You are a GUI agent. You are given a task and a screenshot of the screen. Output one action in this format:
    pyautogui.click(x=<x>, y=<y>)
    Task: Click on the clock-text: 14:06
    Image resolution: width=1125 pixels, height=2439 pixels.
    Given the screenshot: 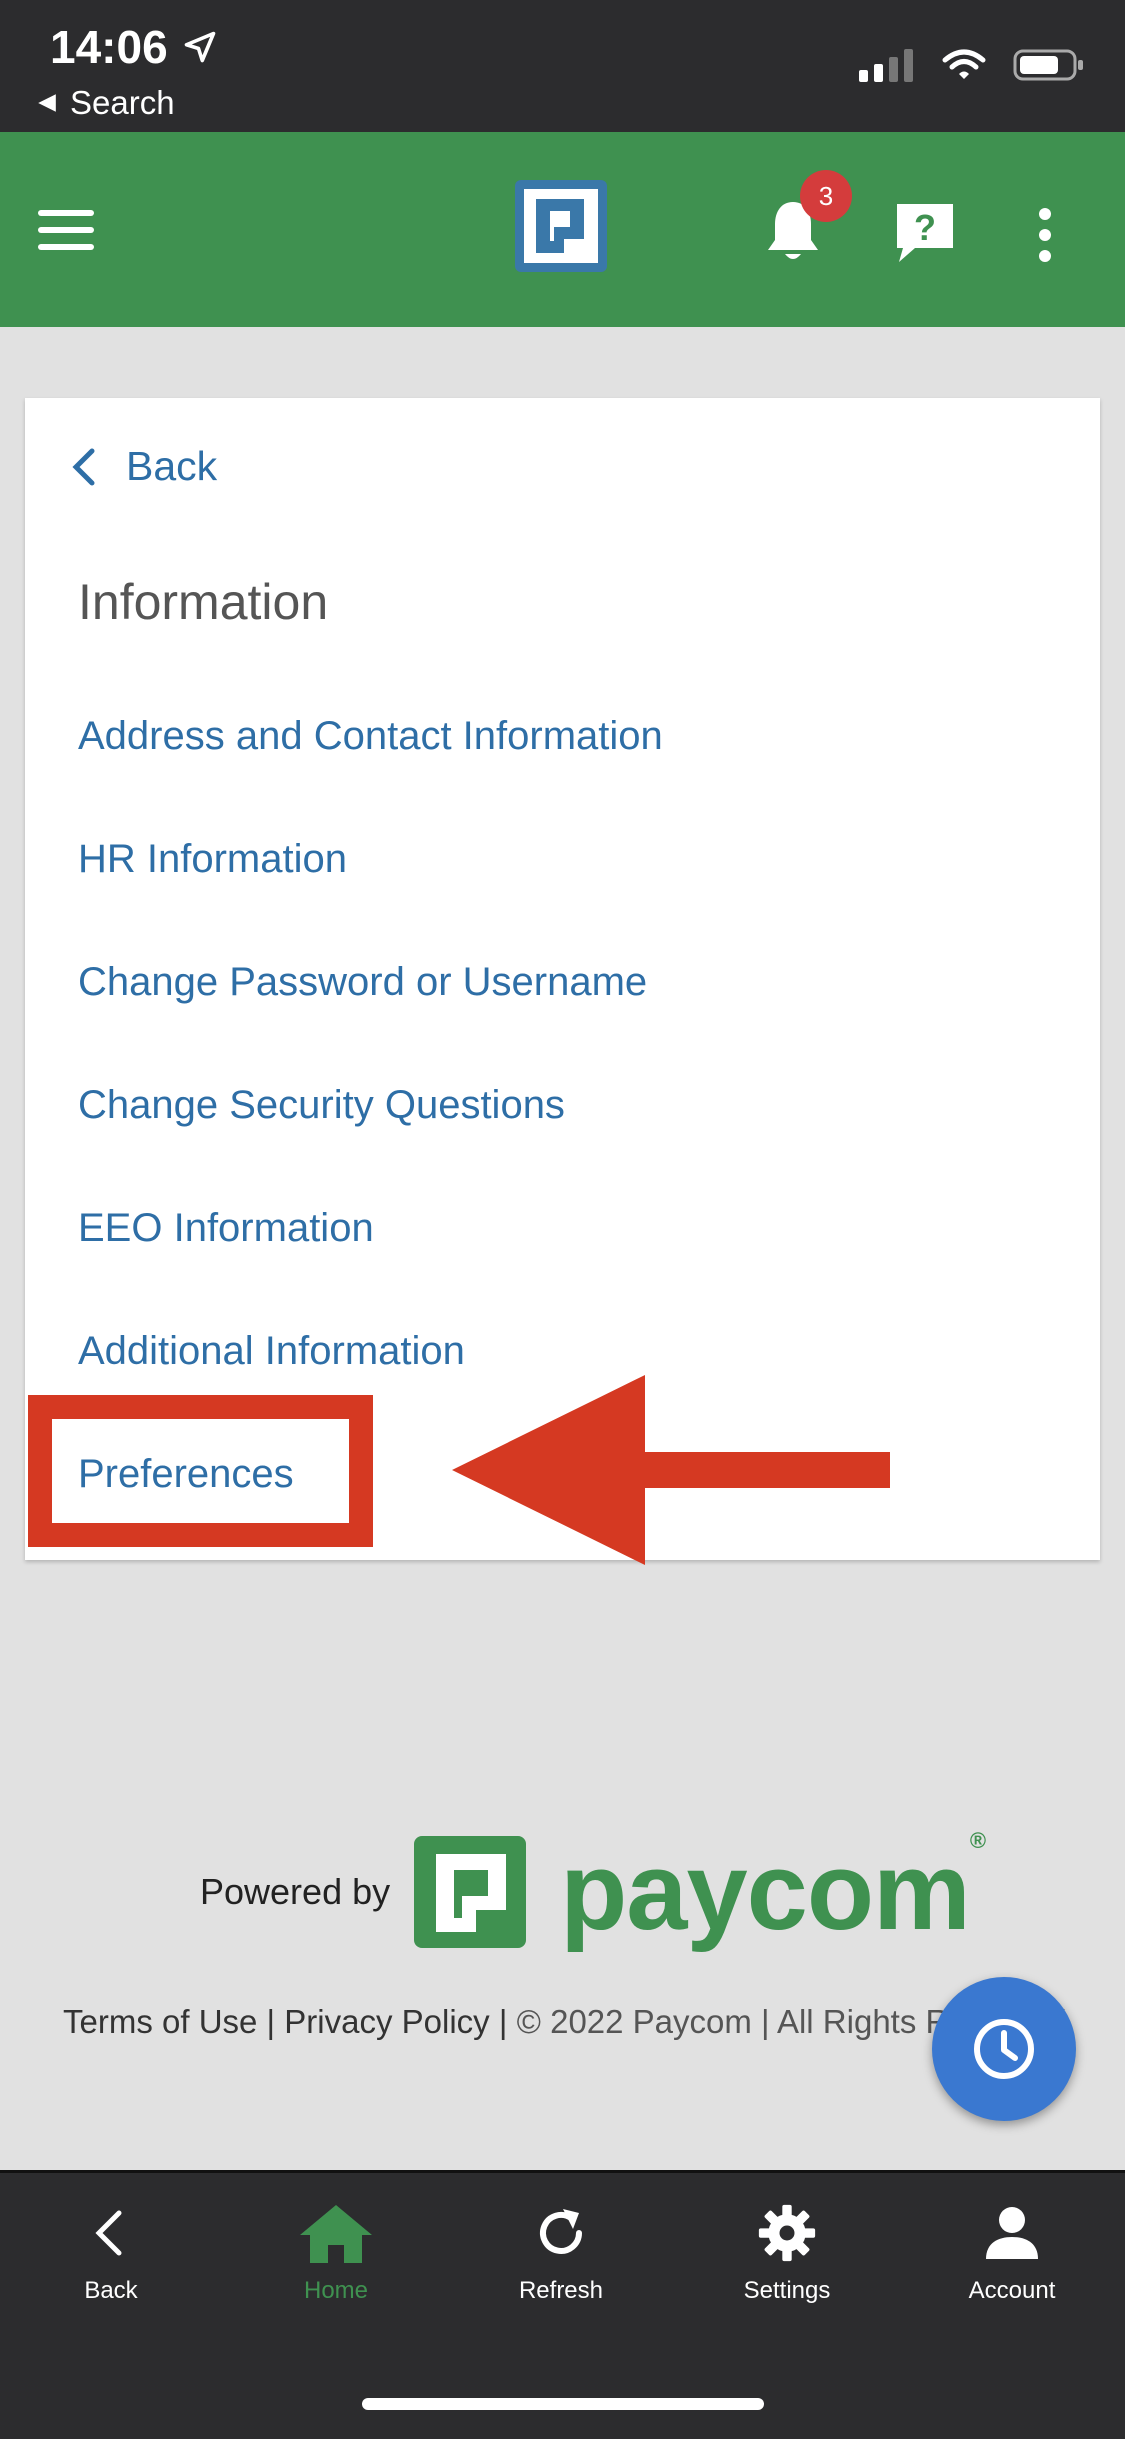 What is the action you would take?
    pyautogui.click(x=109, y=47)
    